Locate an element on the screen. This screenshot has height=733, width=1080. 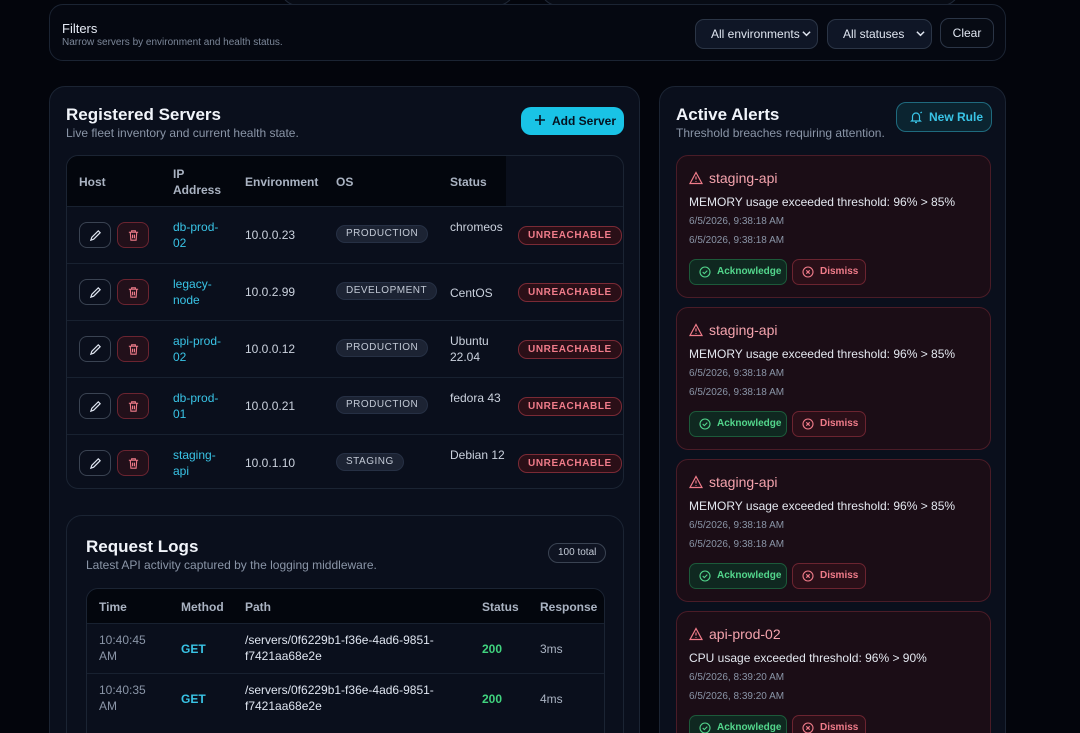
filters-title: Filters is located at coordinates (80, 28).